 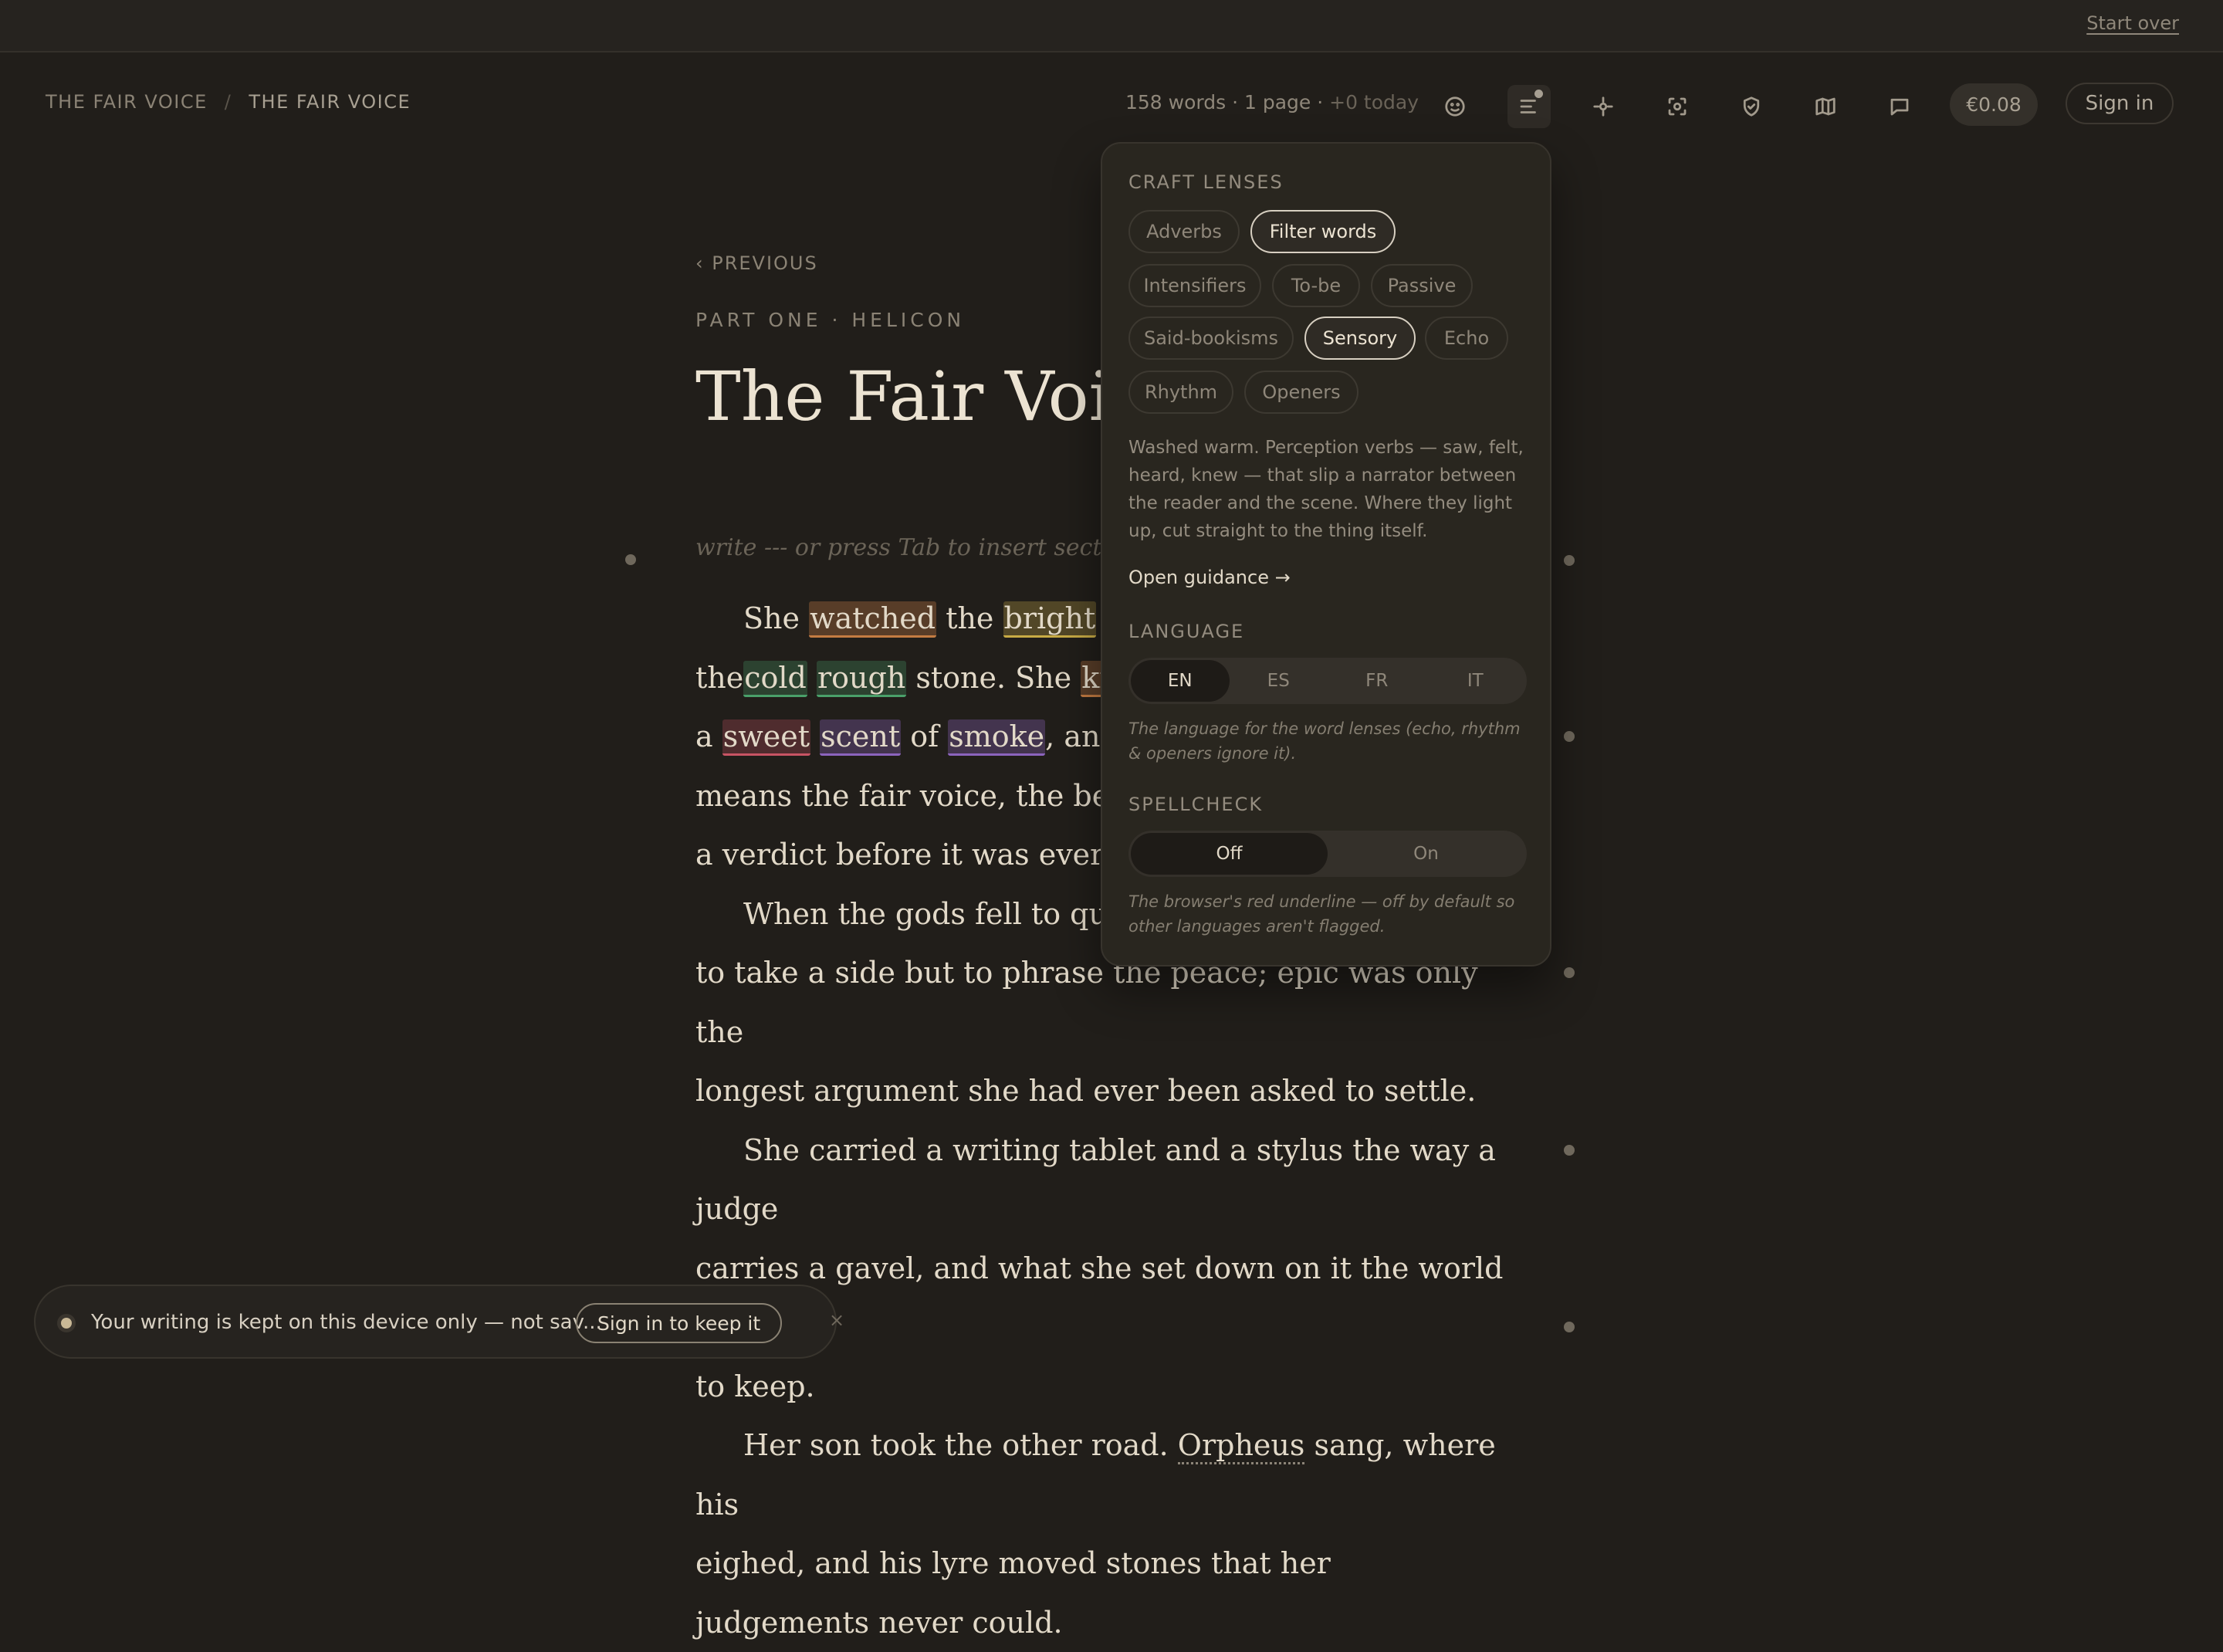 What do you see at coordinates (1677, 106) in the screenshot?
I see `screenshot-frame-icon` at bounding box center [1677, 106].